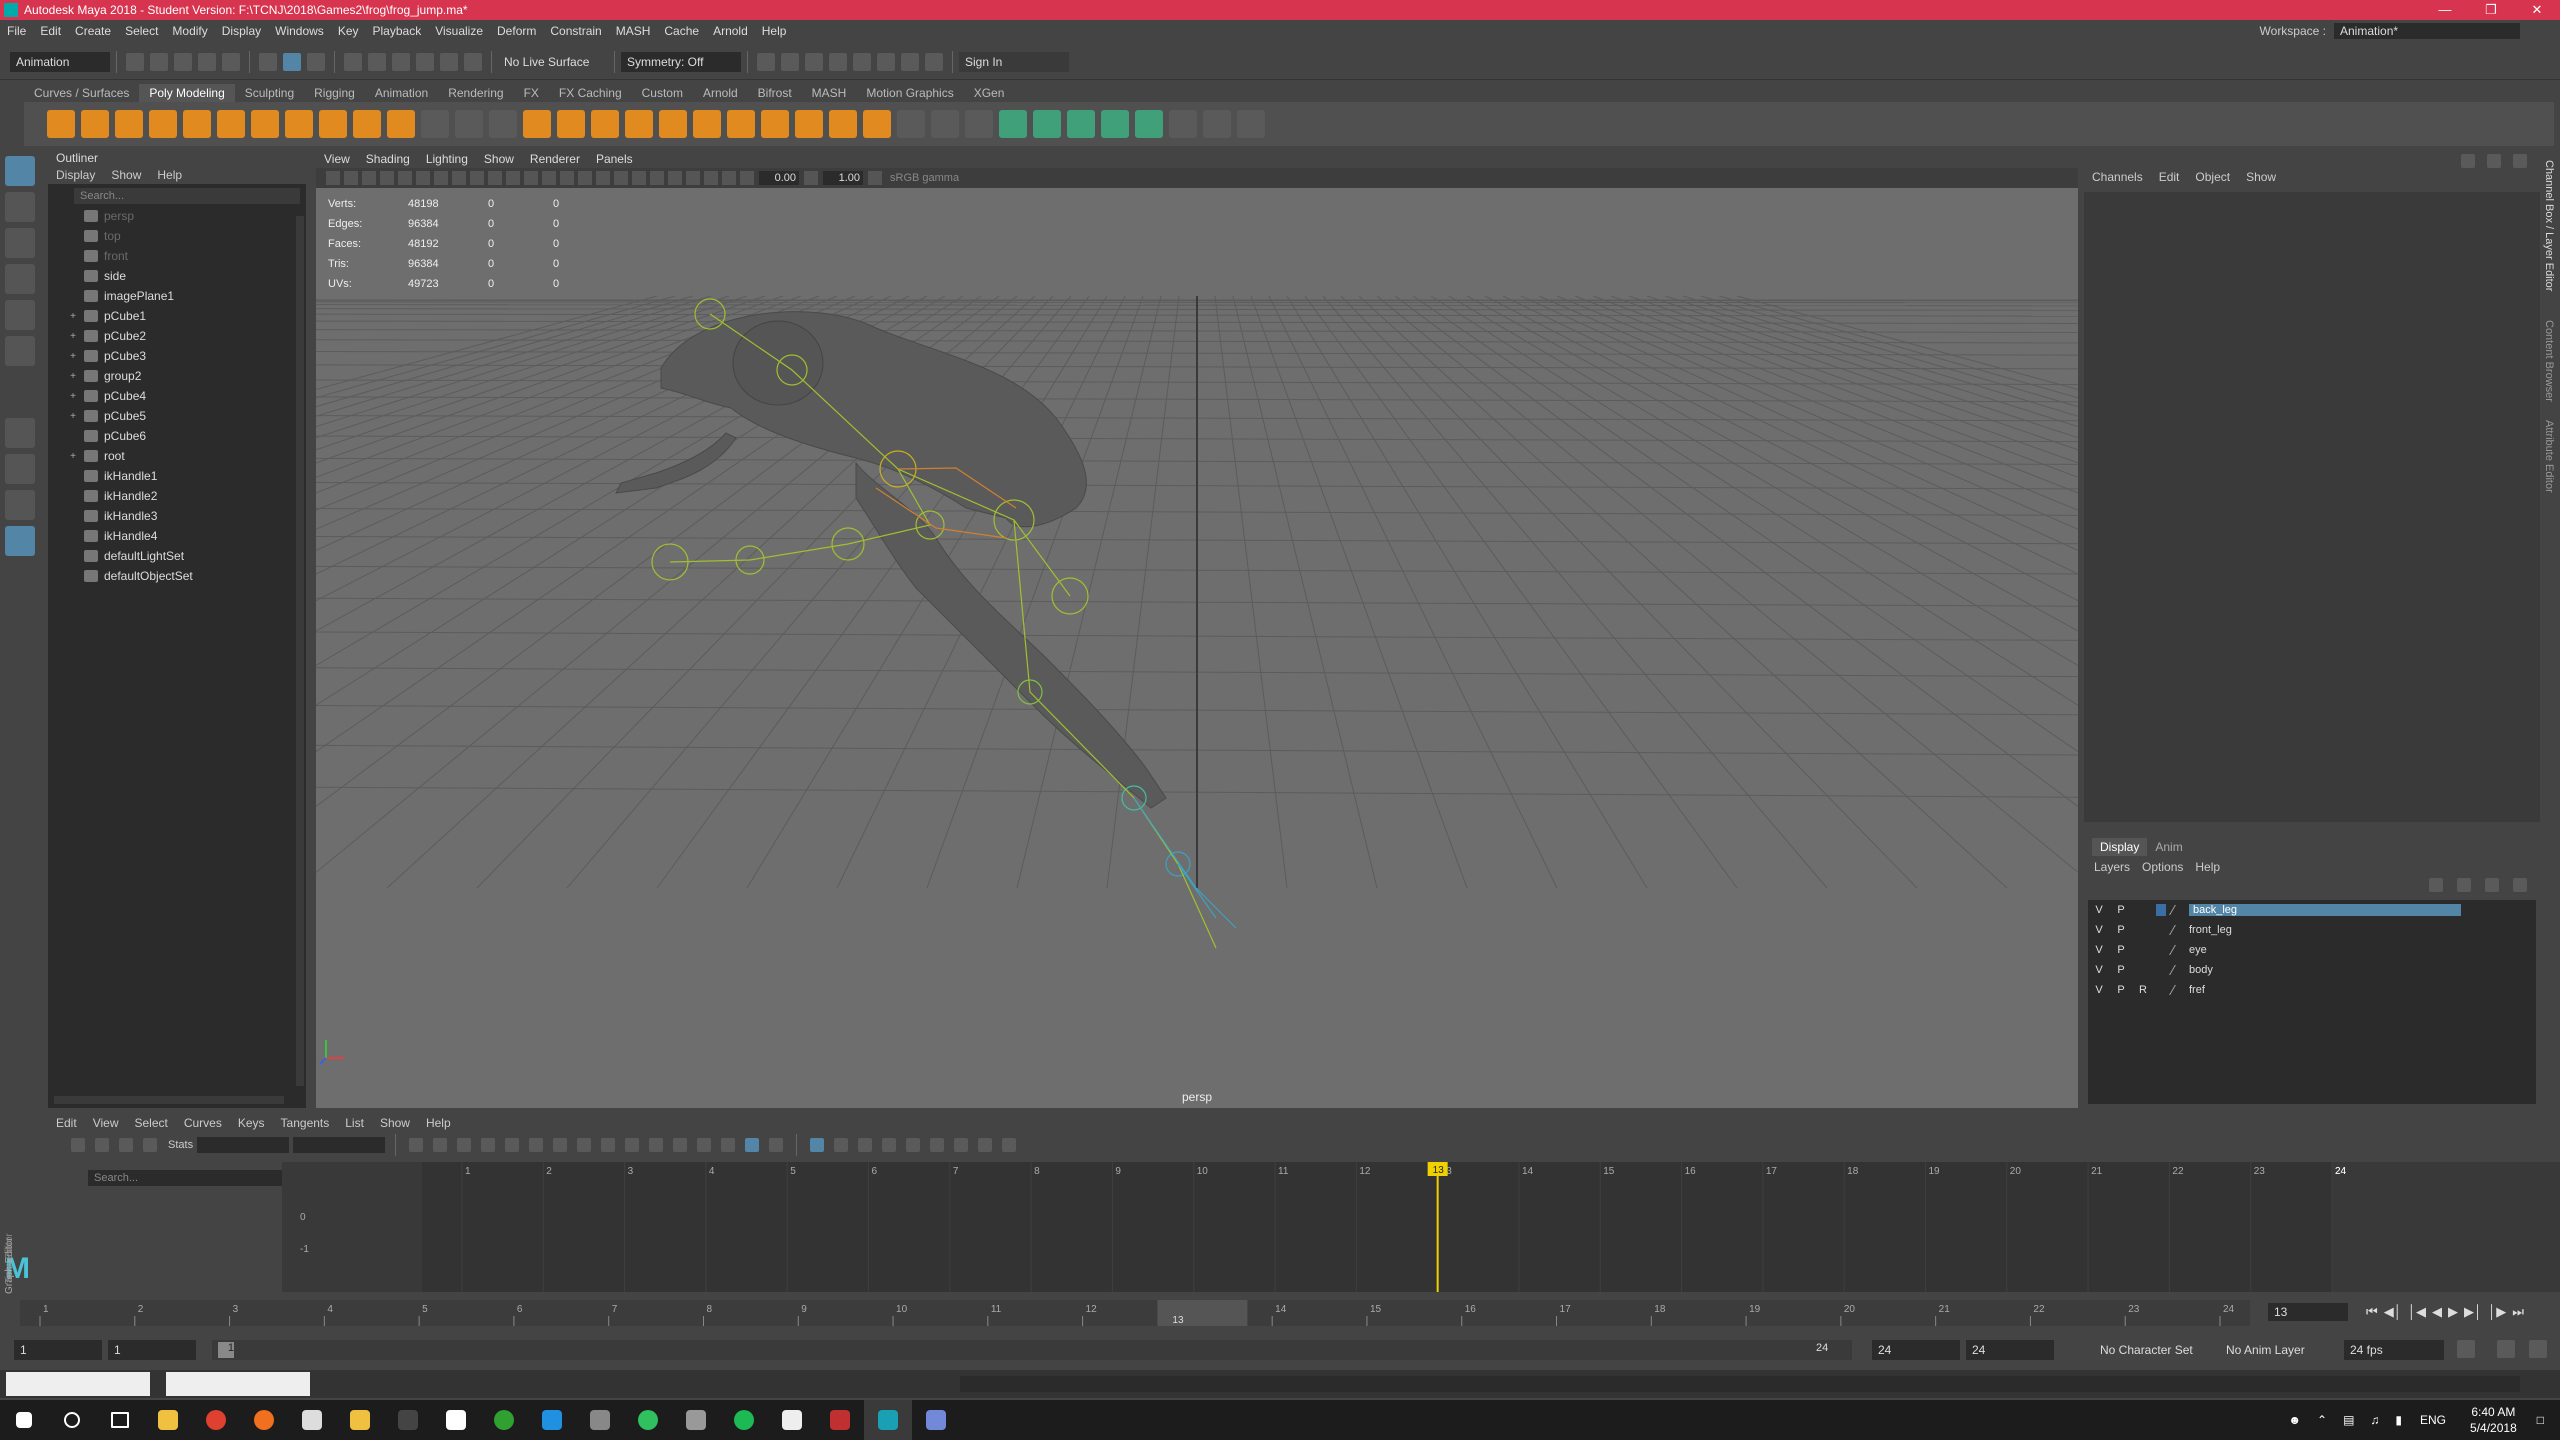 The image size is (2560, 1440). What do you see at coordinates (590, 93) in the screenshot?
I see `shelf-tab-fx-caching: FX Caching` at bounding box center [590, 93].